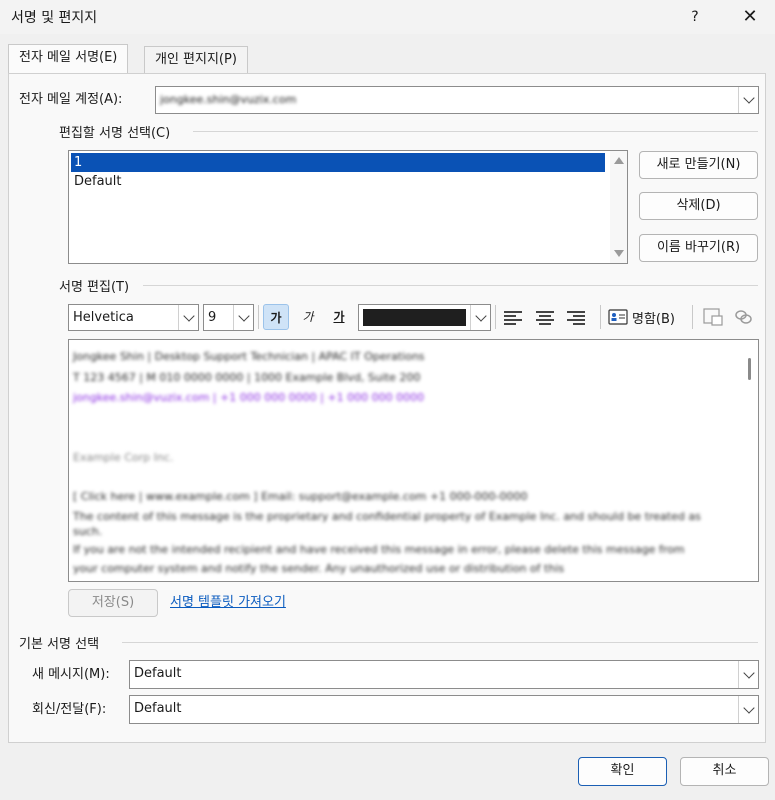  Describe the element at coordinates (115, 133) in the screenshot. I see `select-signature-label: 편집할 서명 선택(C)` at that location.